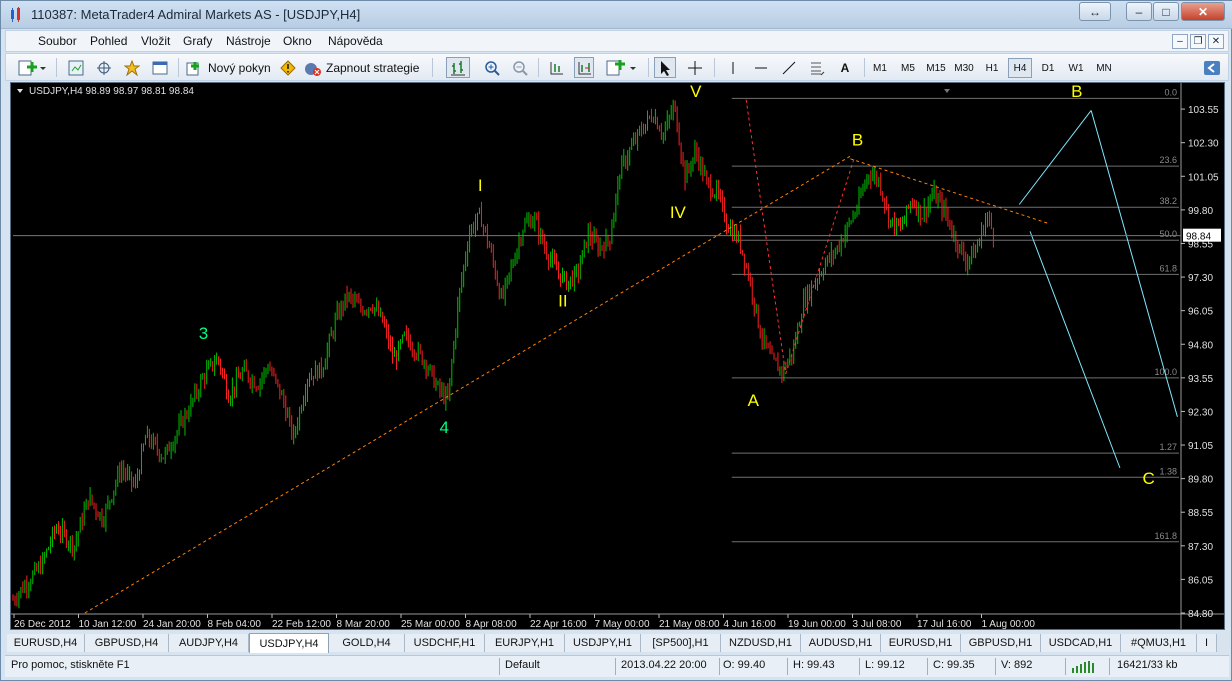 The image size is (1232, 681). Describe the element at coordinates (46, 643) in the screenshot. I see `chart-tab: EURUSD,H4` at that location.